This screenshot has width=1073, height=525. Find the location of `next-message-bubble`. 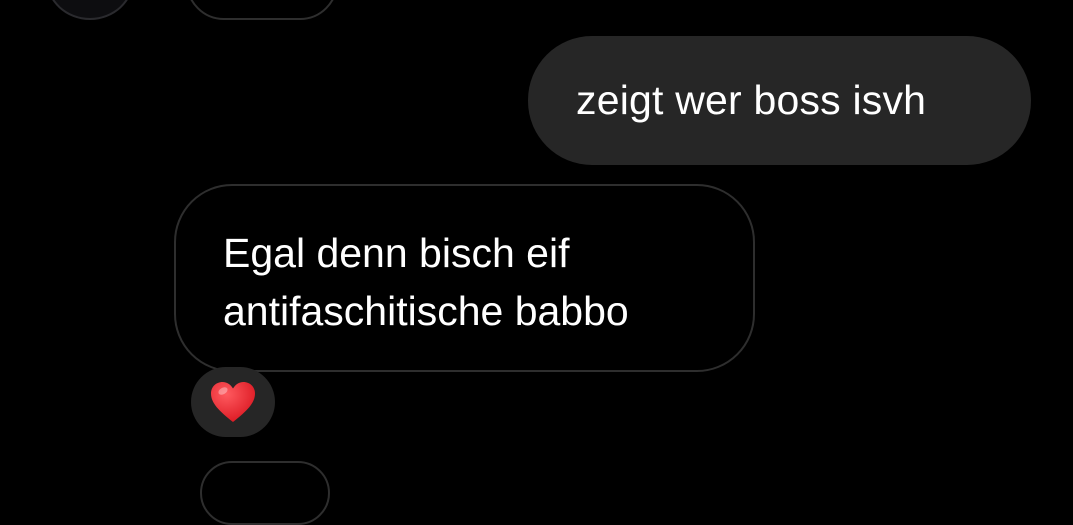

next-message-bubble is located at coordinates (265, 493).